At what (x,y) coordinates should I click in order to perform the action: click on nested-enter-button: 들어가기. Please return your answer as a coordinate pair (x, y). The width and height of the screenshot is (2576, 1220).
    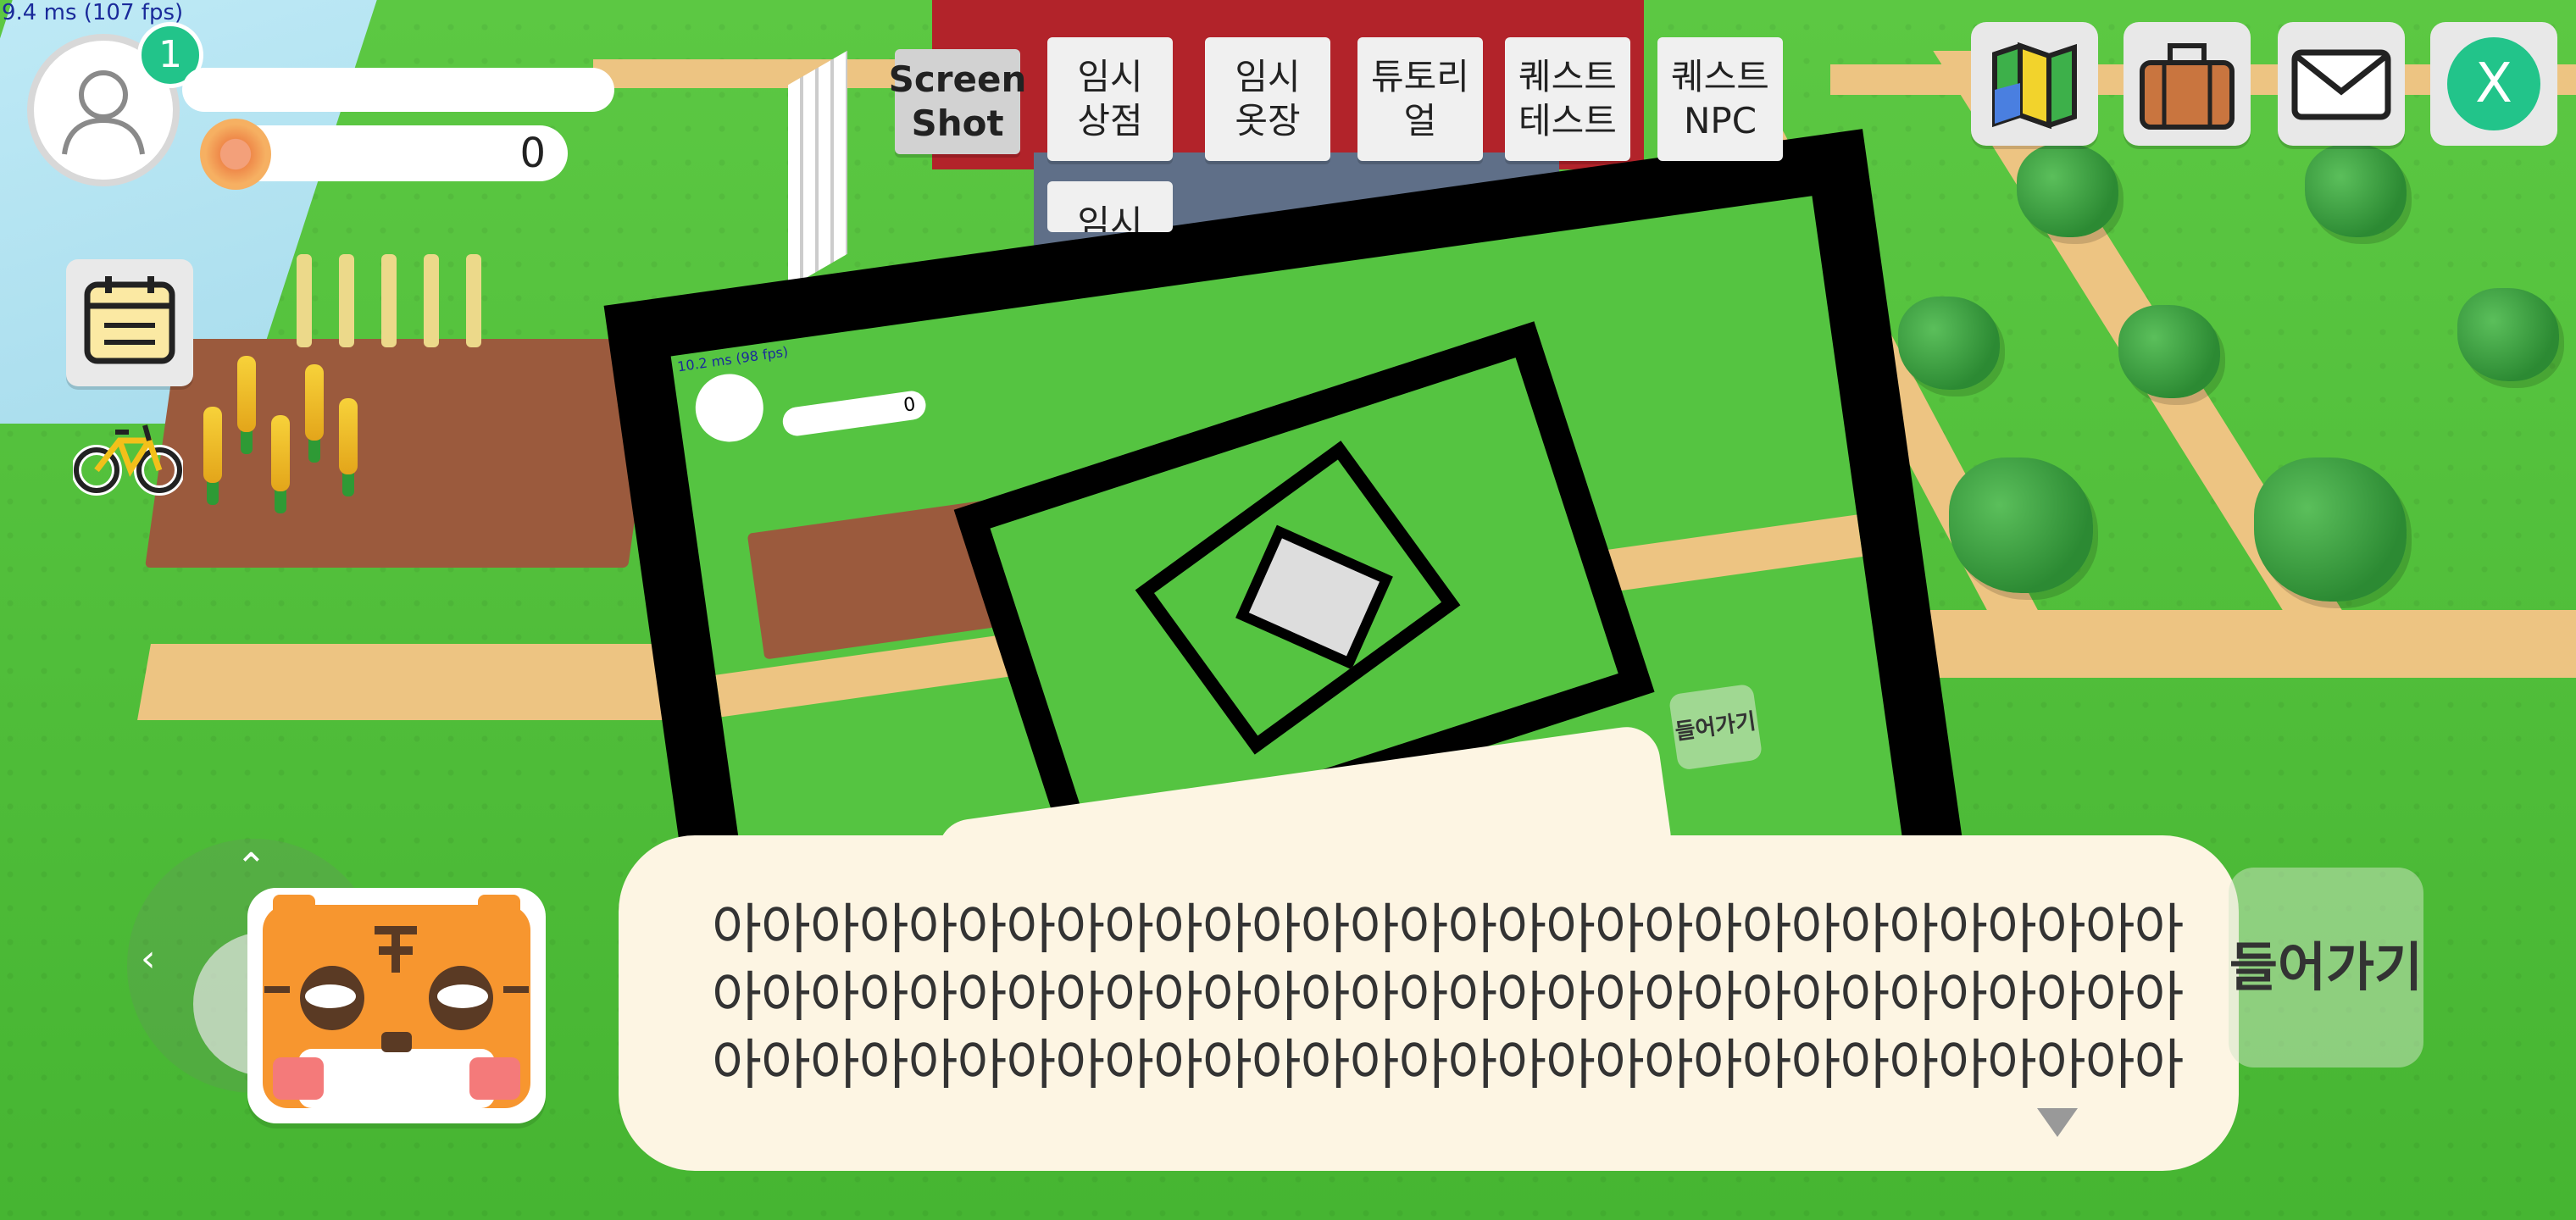
    Looking at the image, I should click on (1715, 727).